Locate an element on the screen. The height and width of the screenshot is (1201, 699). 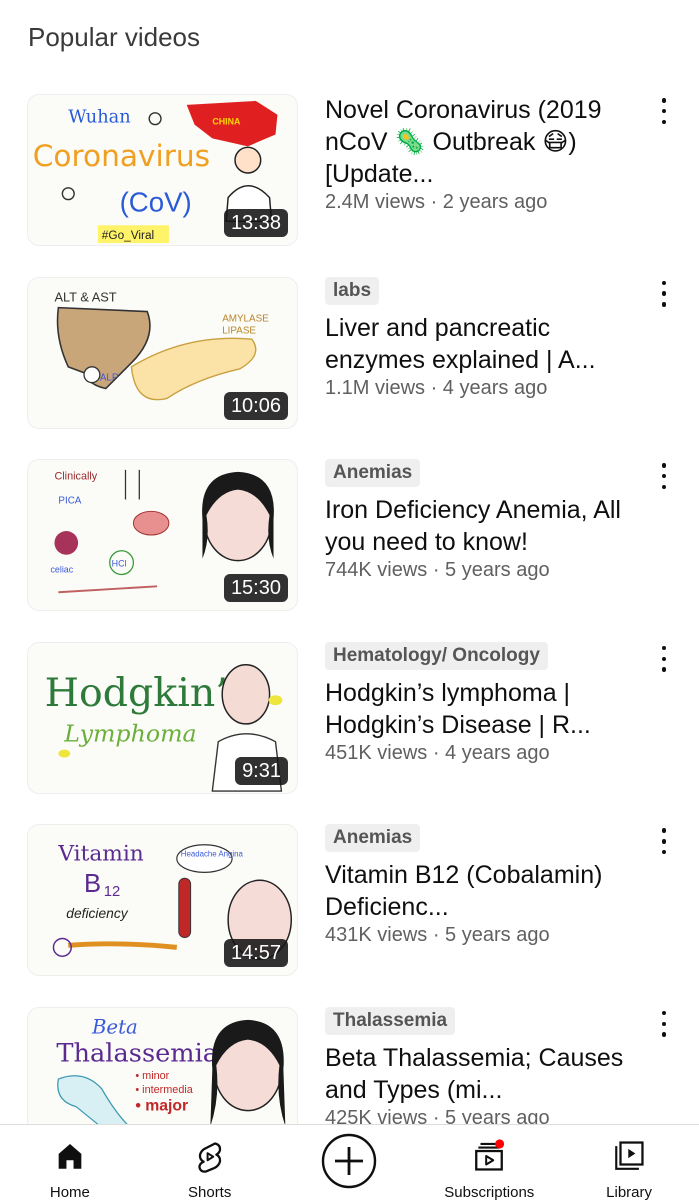
svg-text: AMYLASE is located at coordinates (245, 318).